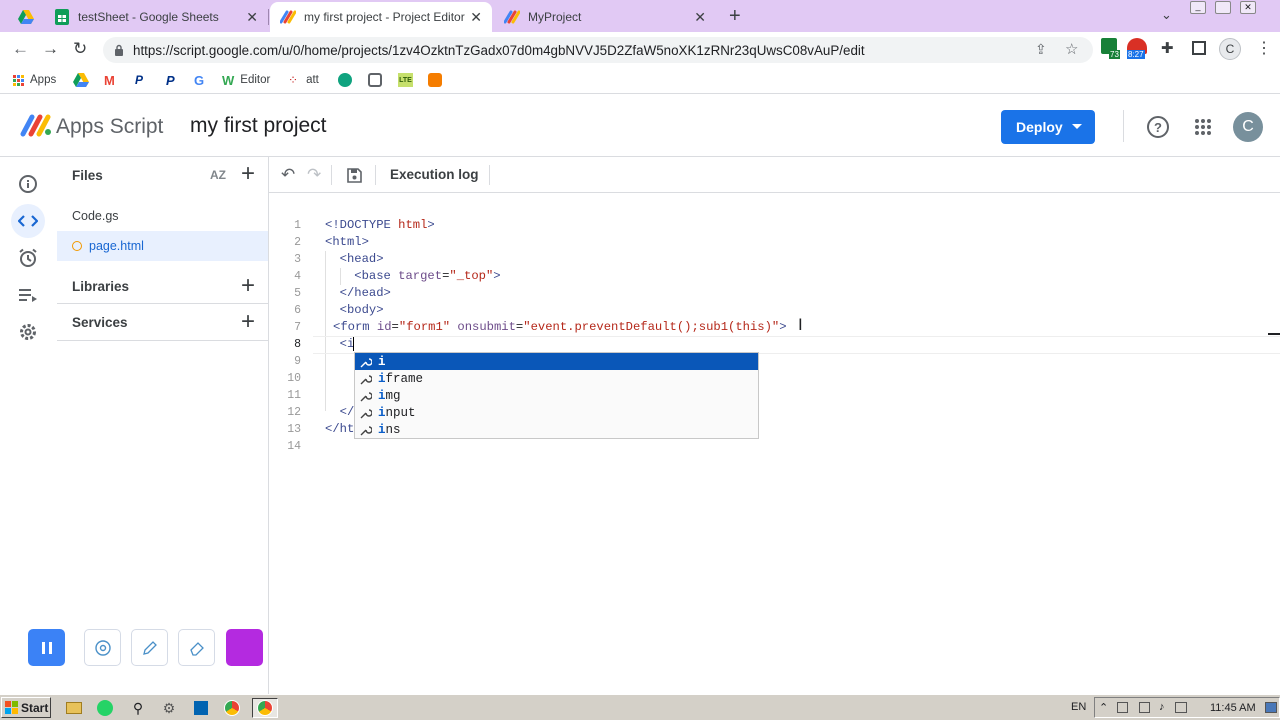 The image size is (1280, 720). I want to click on sort-az-icon: AZ, so click(218, 175).